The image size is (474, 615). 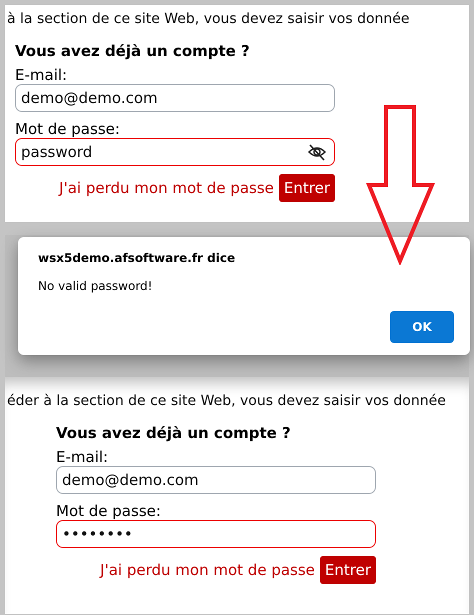 What do you see at coordinates (422, 327) in the screenshot?
I see `ok-button: OK` at bounding box center [422, 327].